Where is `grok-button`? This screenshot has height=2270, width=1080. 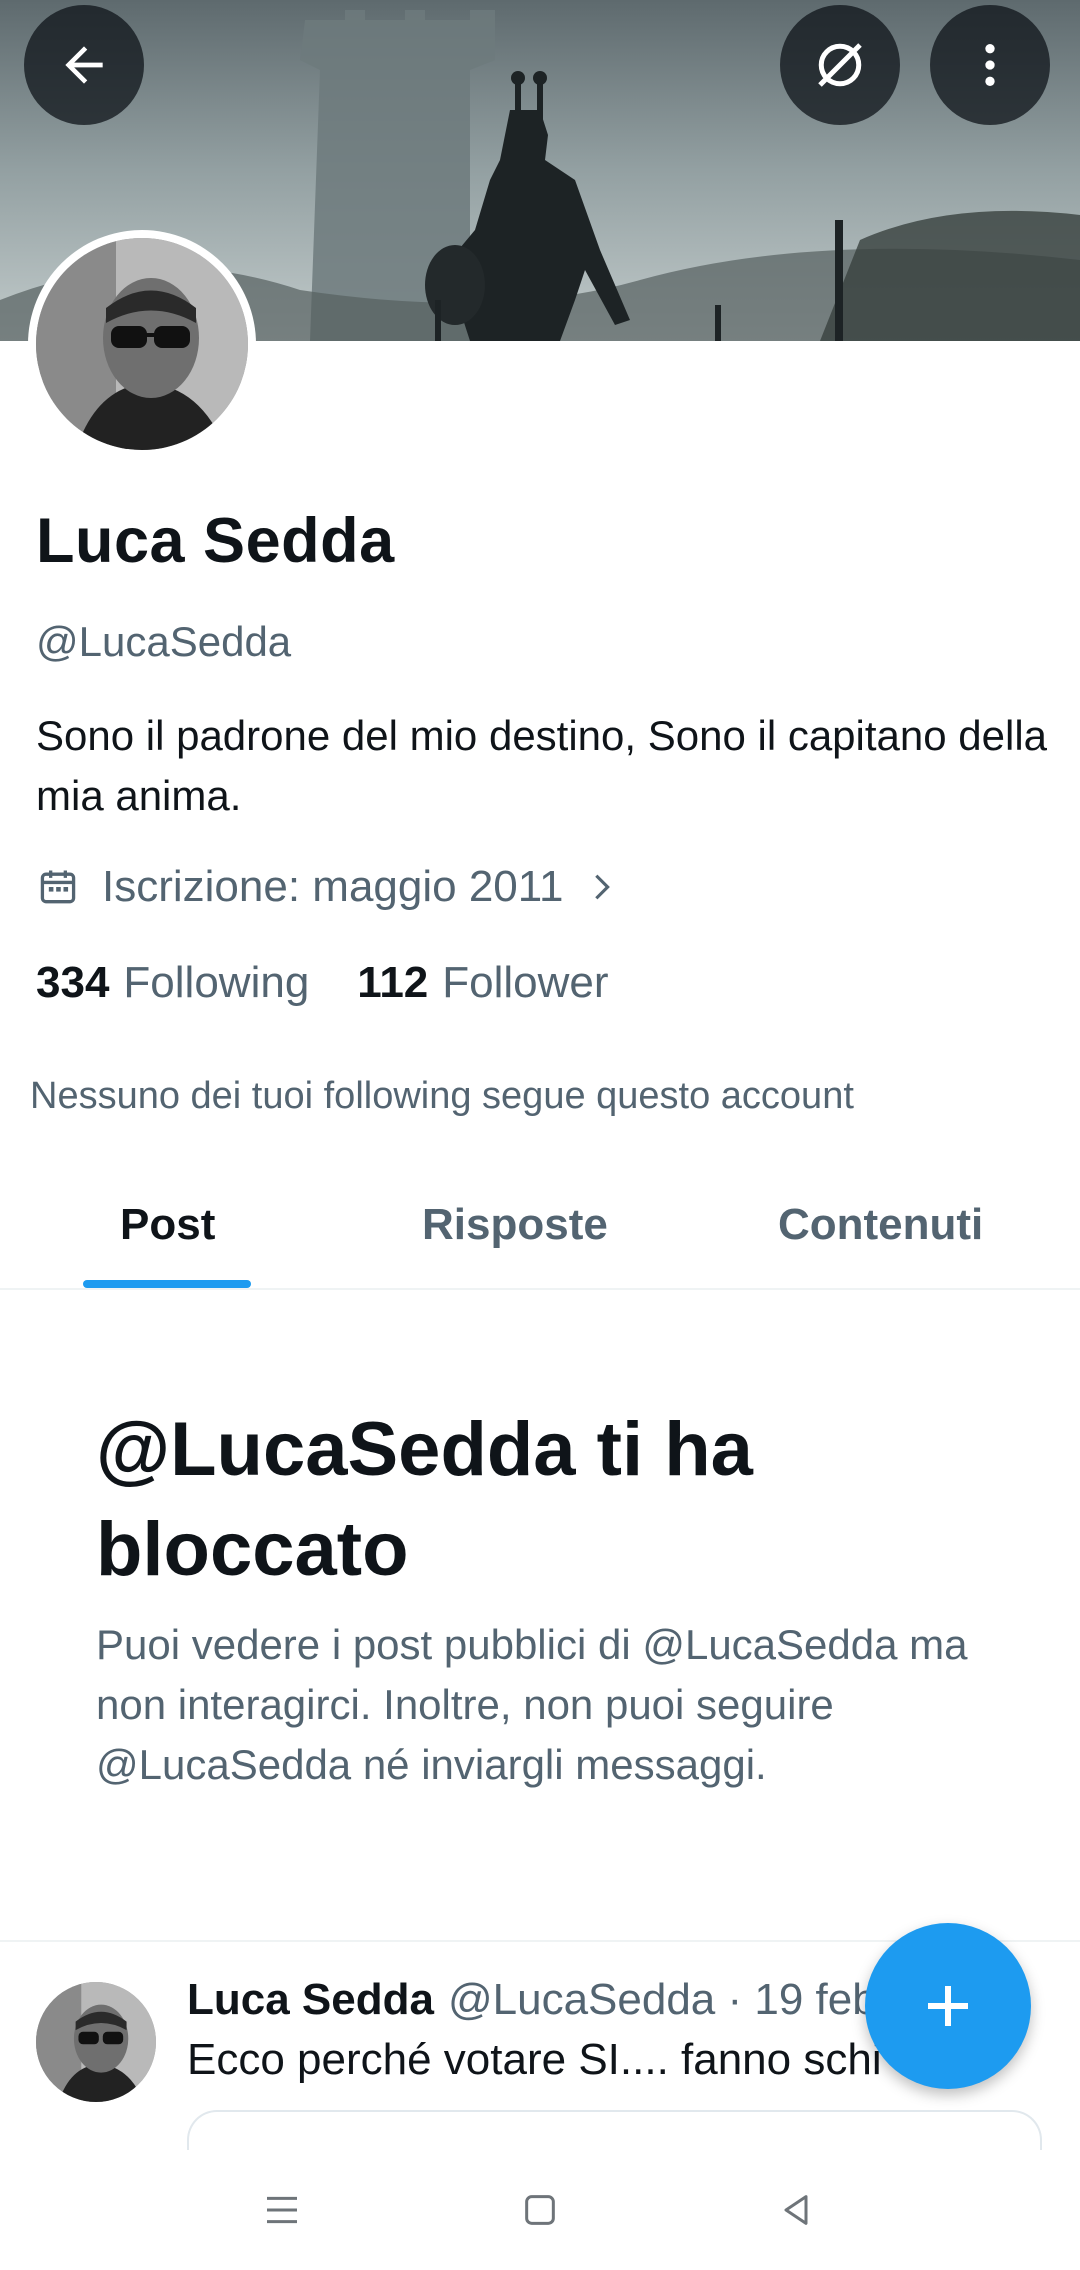 grok-button is located at coordinates (840, 65).